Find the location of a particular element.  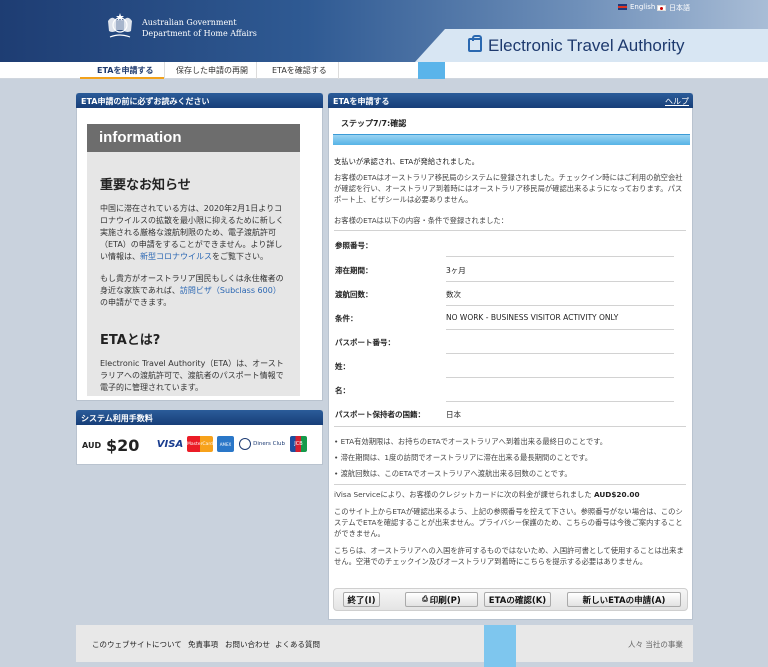

nav-tab-check: ETAを確認する is located at coordinates (299, 70).